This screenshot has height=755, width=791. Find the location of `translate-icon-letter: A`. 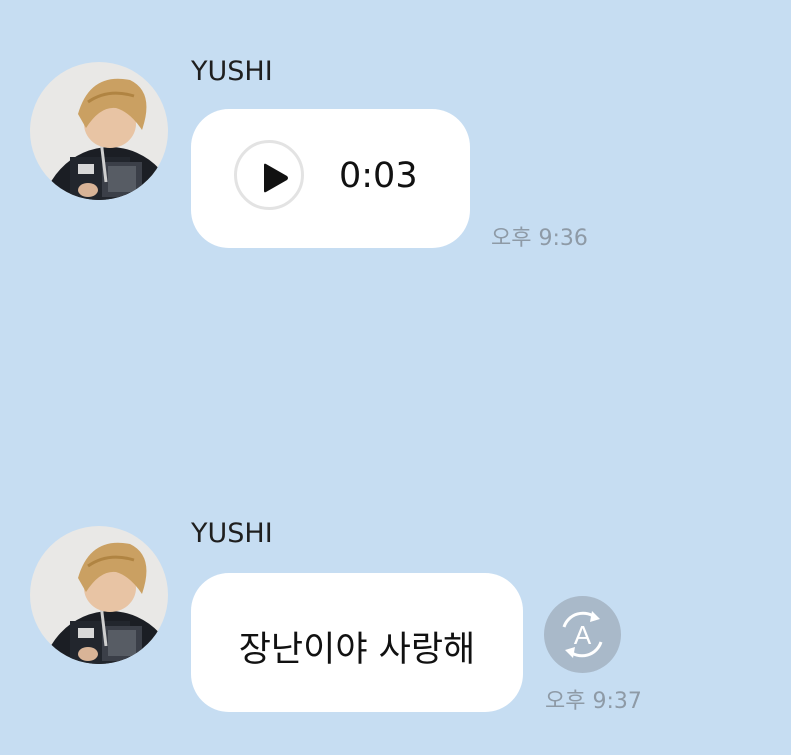

translate-icon-letter: A is located at coordinates (583, 635).